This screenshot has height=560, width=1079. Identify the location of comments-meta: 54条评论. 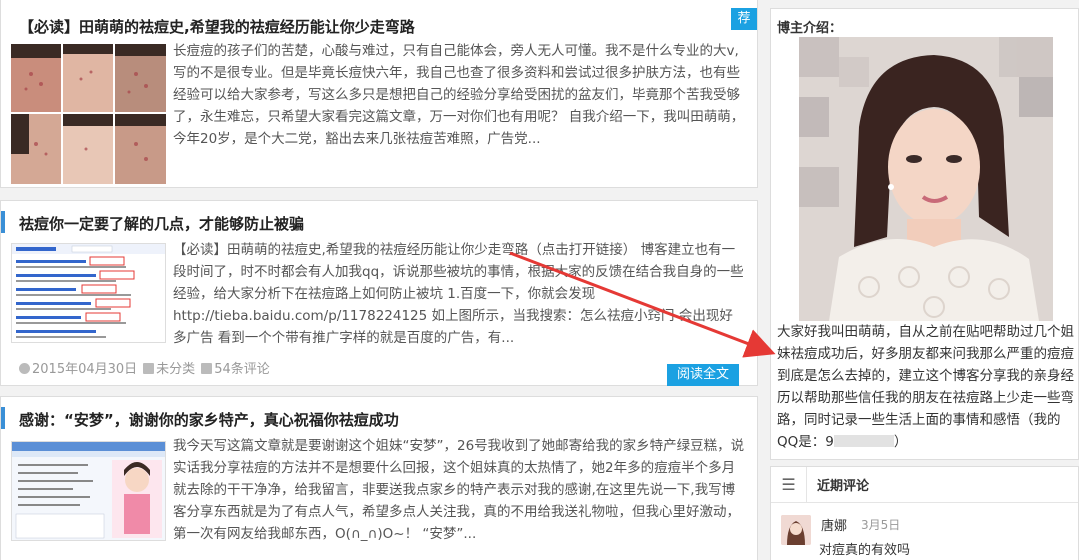
(235, 367).